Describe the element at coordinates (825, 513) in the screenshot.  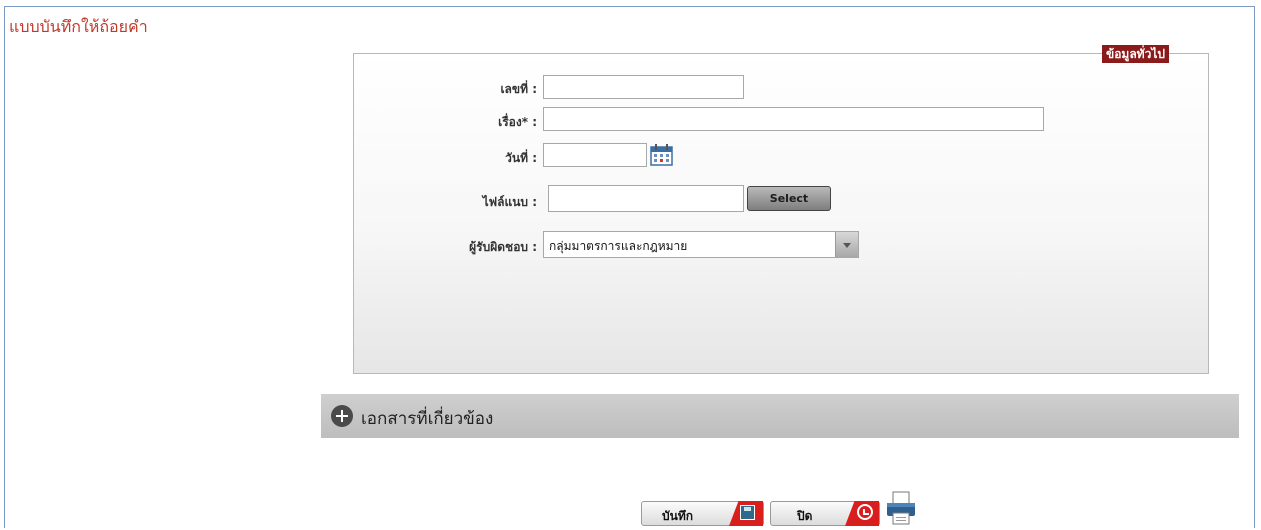
I see `close-button: ปิด` at that location.